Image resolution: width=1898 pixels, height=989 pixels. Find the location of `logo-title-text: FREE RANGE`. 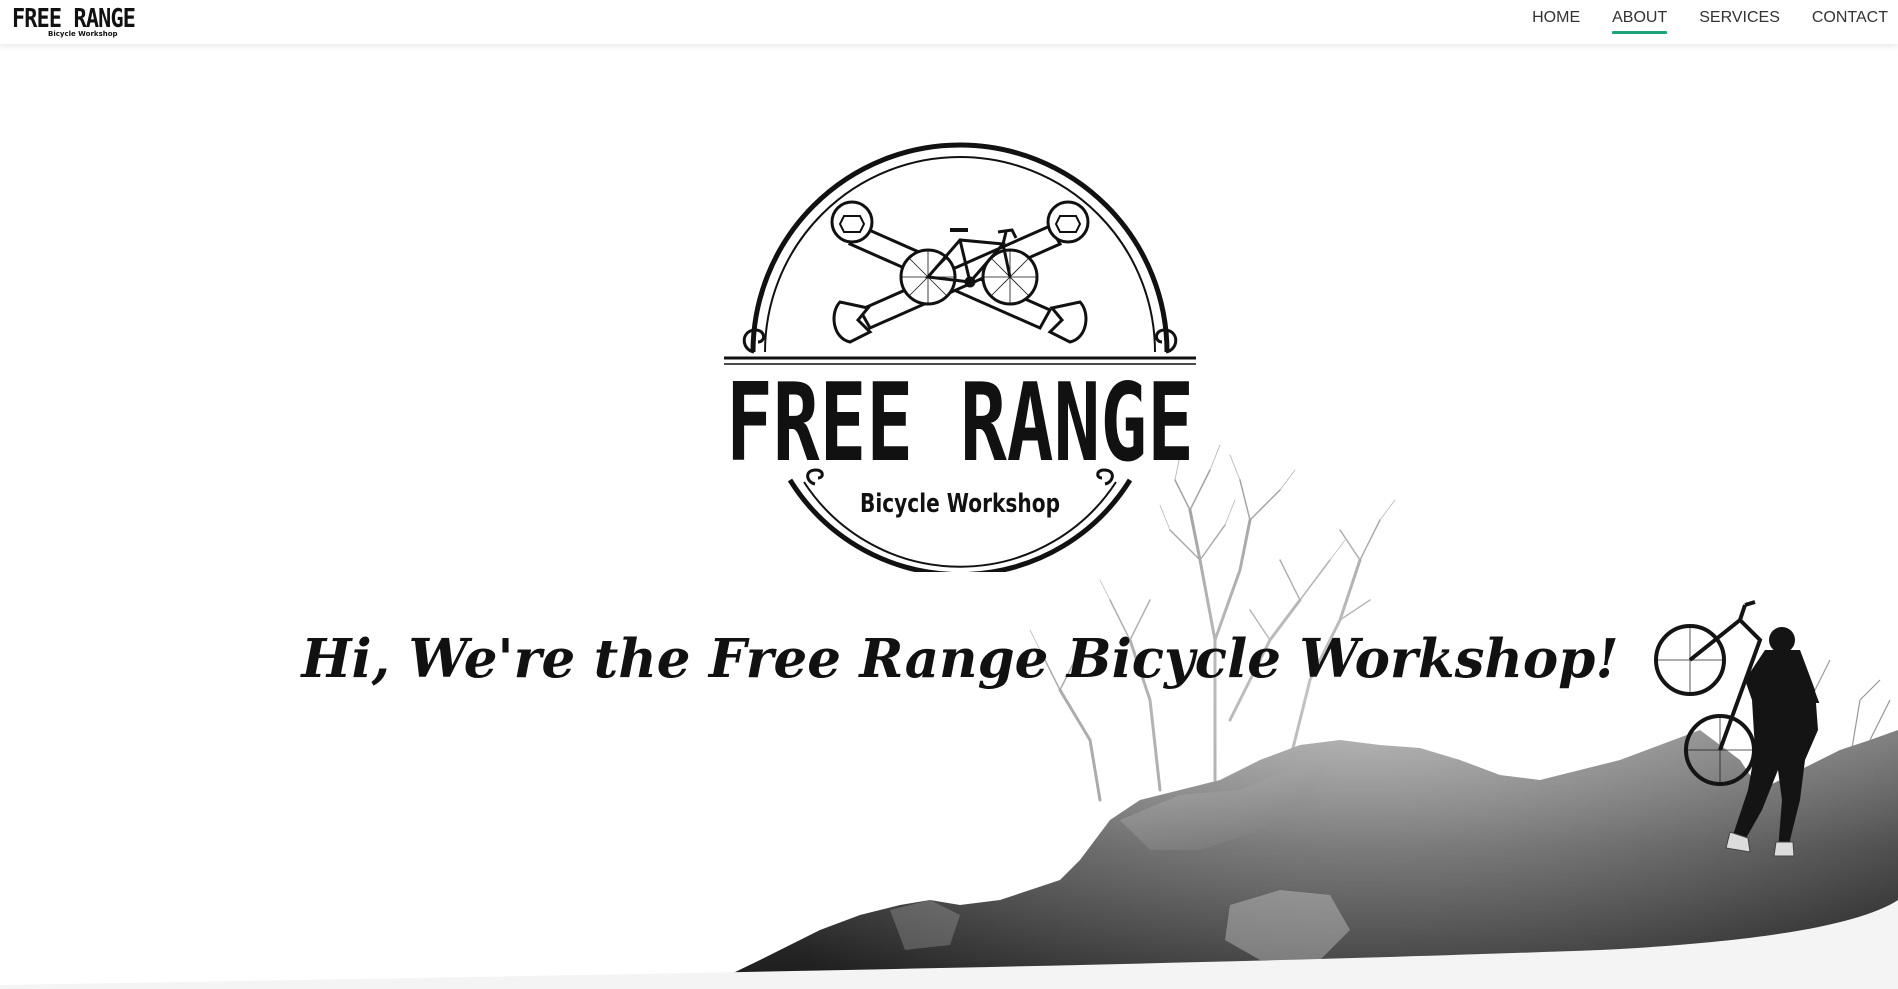

logo-title-text: FREE RANGE is located at coordinates (960, 423).